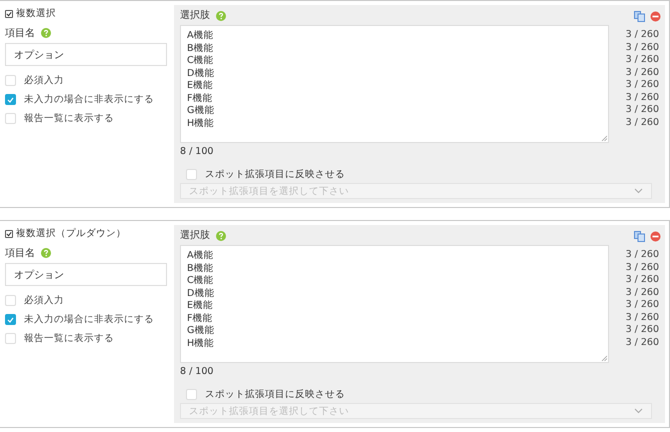 The width and height of the screenshot is (670, 432). I want to click on field-type-label: 複数選択, so click(36, 13).